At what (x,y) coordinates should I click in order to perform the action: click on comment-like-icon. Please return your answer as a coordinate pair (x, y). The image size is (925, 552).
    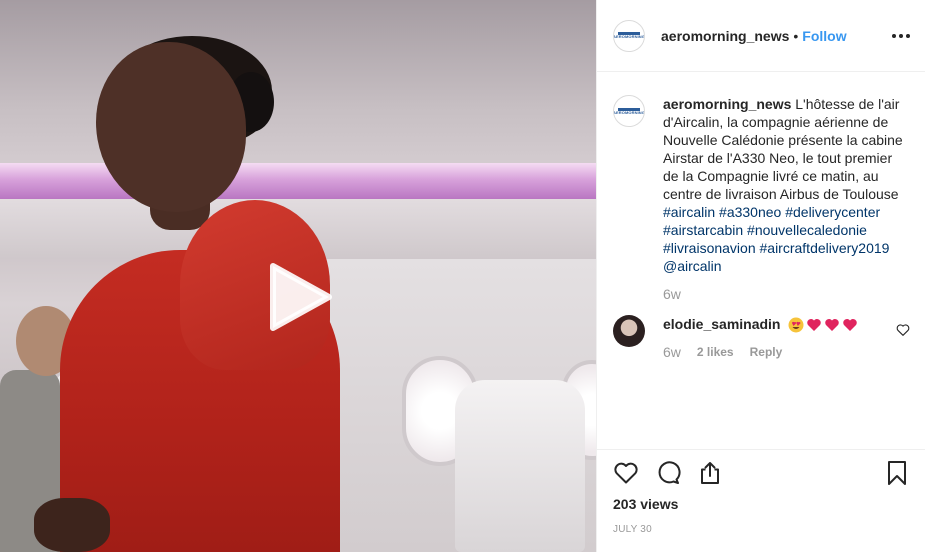
    Looking at the image, I should click on (903, 330).